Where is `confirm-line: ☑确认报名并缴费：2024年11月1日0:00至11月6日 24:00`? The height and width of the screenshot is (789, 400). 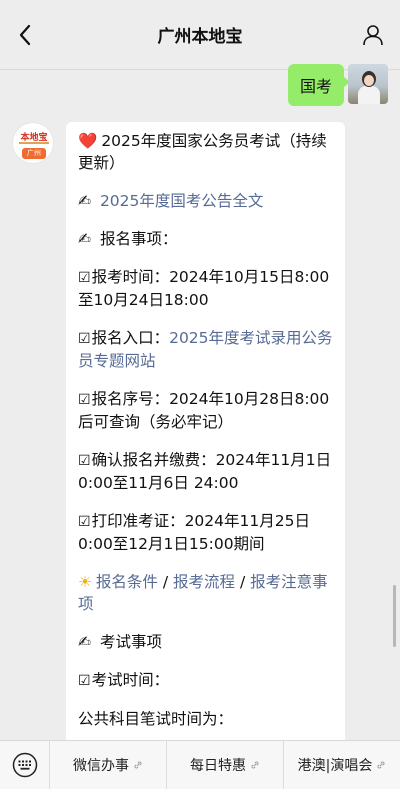
confirm-line: ☑确认报名并缴费：2024年11月1日0:00至11月6日 24:00 is located at coordinates (205, 471).